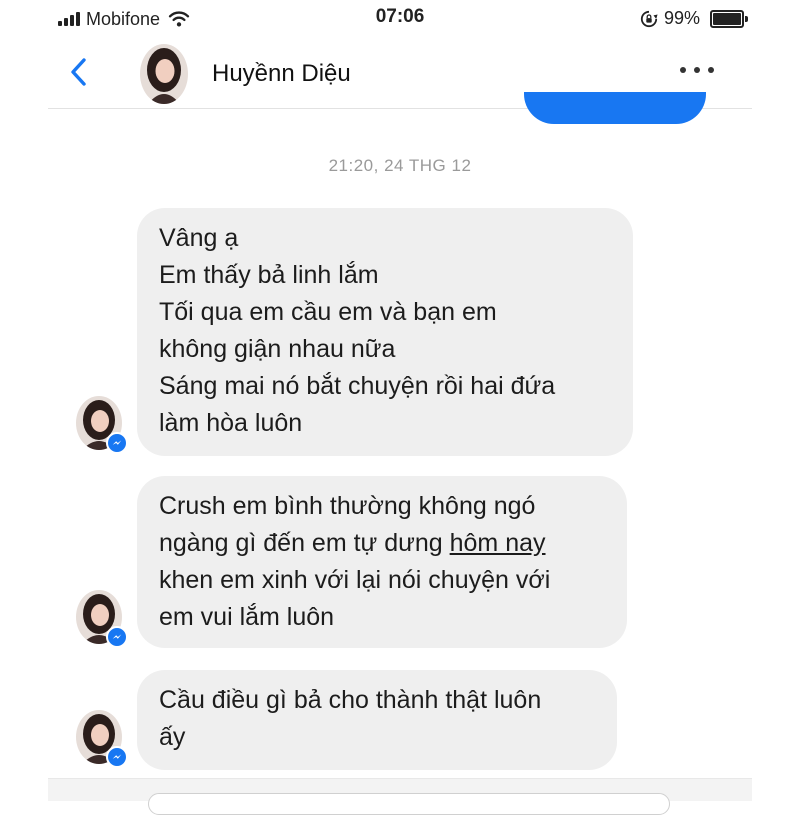 The width and height of the screenshot is (800, 815). What do you see at coordinates (350, 700) in the screenshot?
I see `message-line: Cầu điều gì bả cho thành thật luôn` at bounding box center [350, 700].